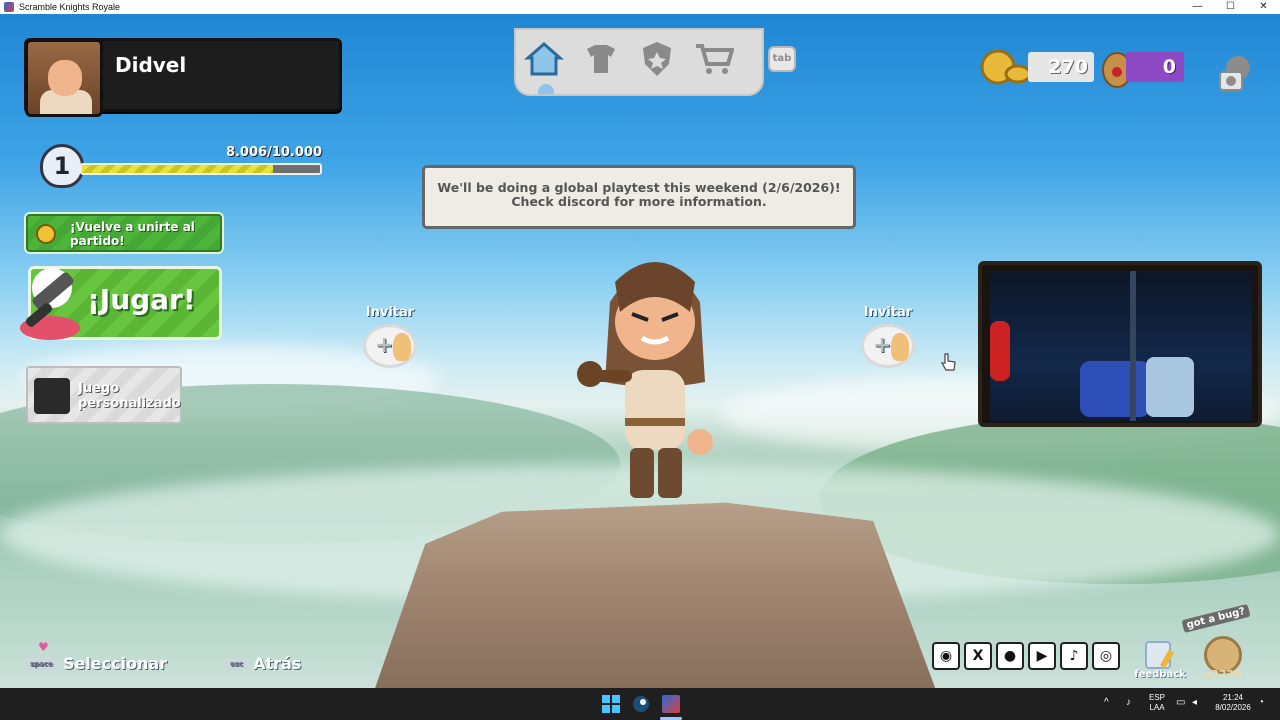  What do you see at coordinates (1263, 7) in the screenshot?
I see `close-button: ✕` at bounding box center [1263, 7].